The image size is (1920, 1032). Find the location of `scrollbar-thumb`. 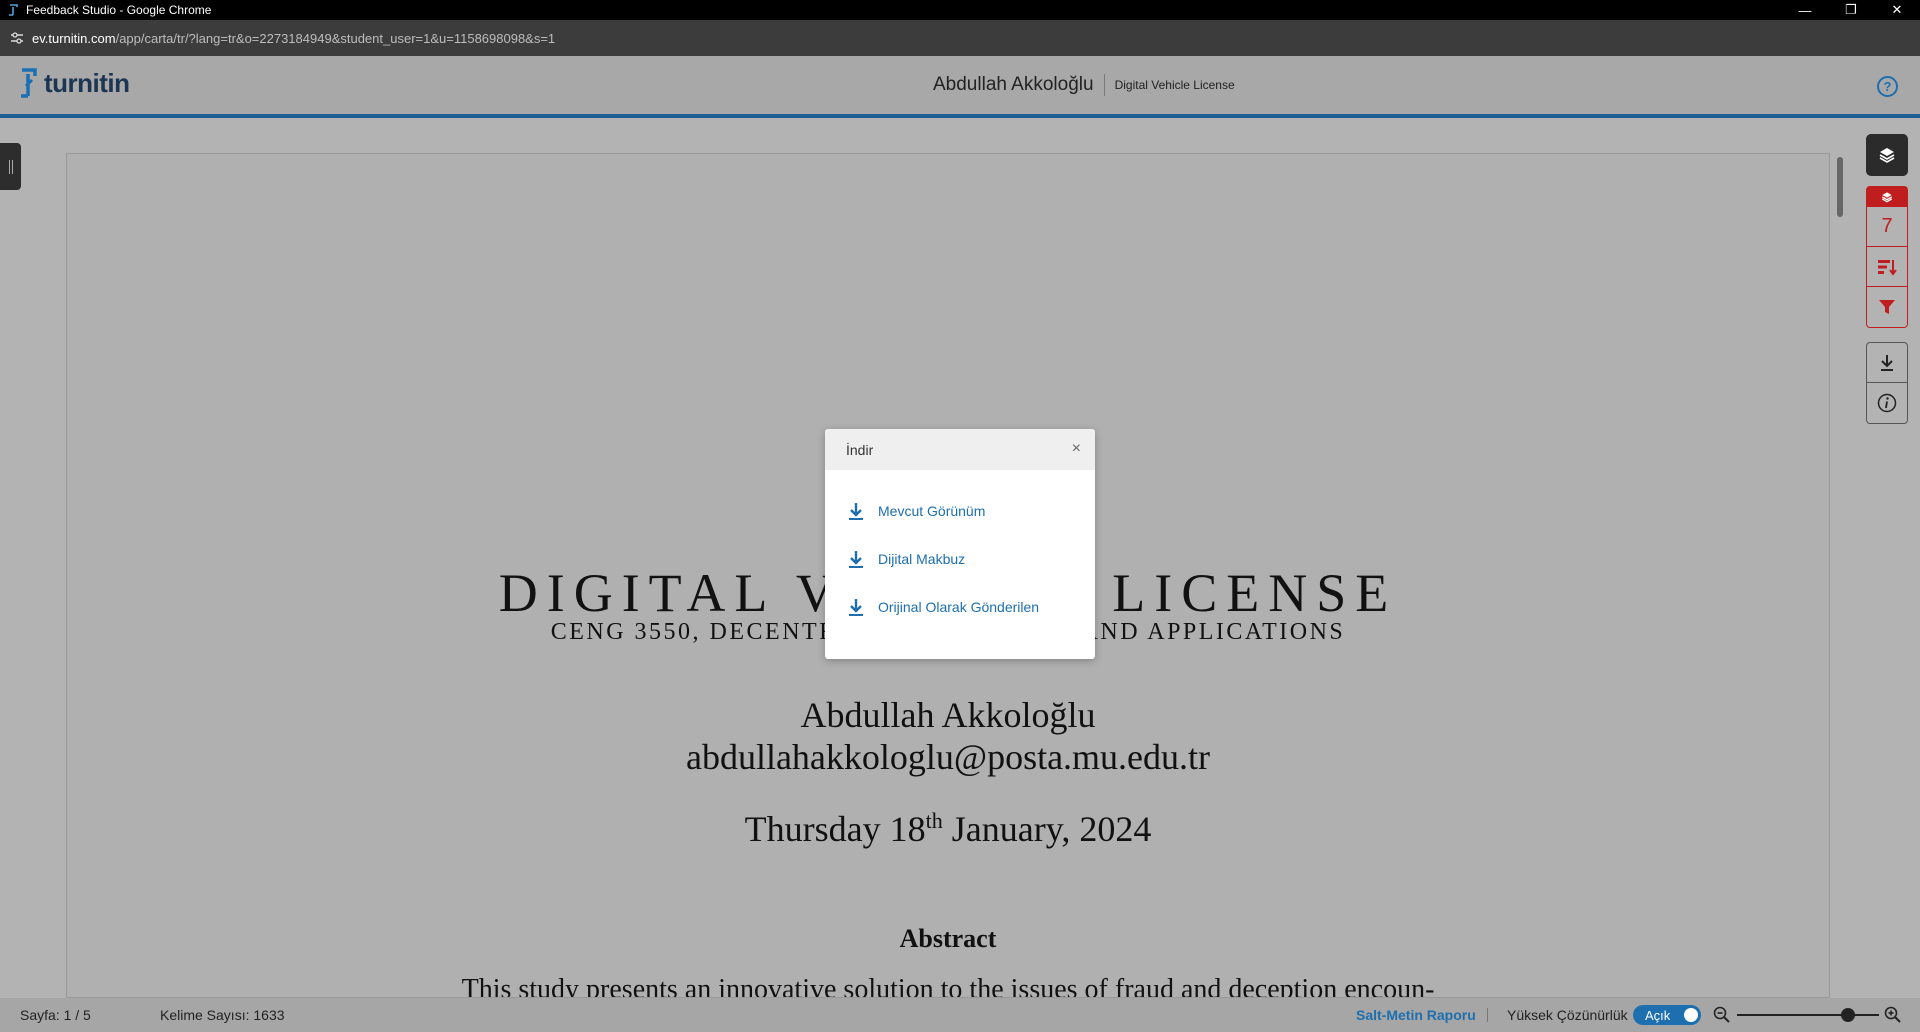

scrollbar-thumb is located at coordinates (1840, 187).